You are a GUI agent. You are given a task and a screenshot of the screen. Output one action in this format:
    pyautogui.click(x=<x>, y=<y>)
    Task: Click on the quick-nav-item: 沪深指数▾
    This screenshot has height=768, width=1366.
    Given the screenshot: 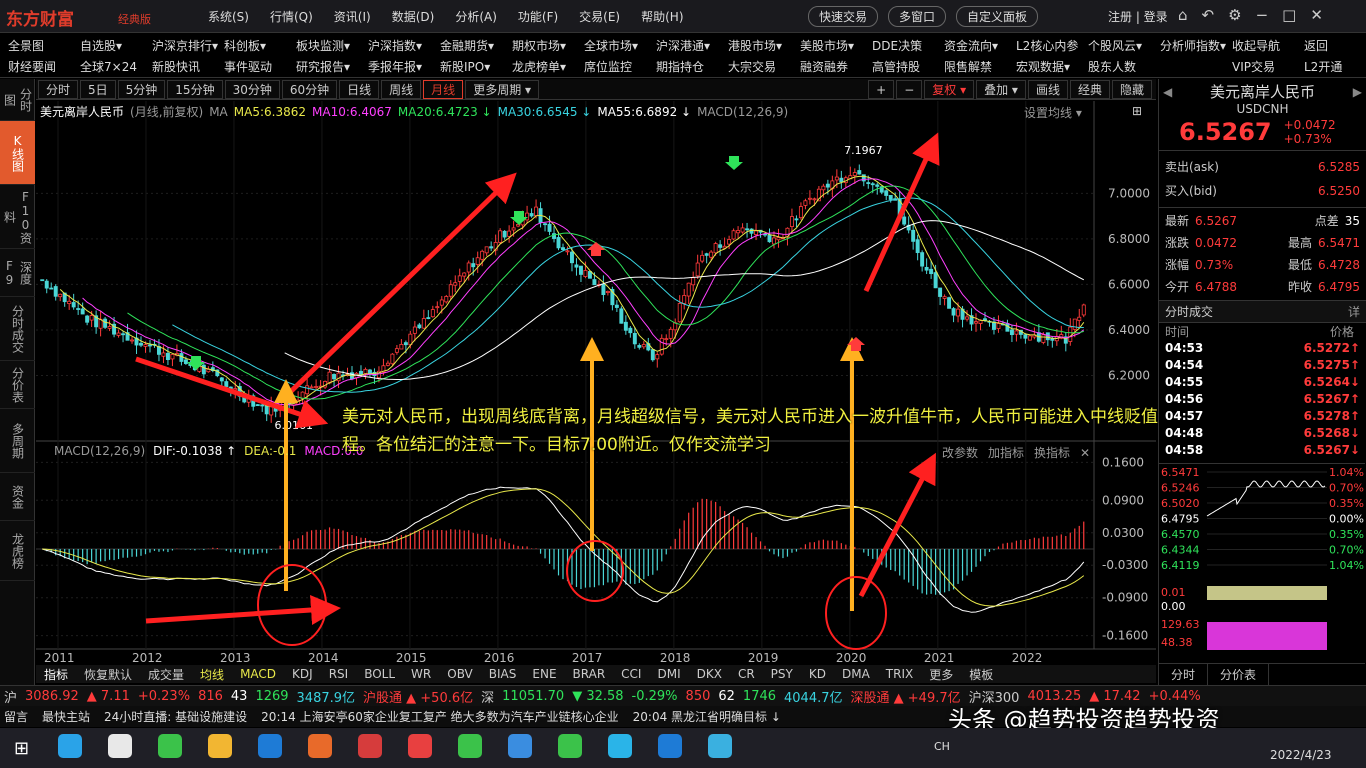 What is the action you would take?
    pyautogui.click(x=404, y=45)
    